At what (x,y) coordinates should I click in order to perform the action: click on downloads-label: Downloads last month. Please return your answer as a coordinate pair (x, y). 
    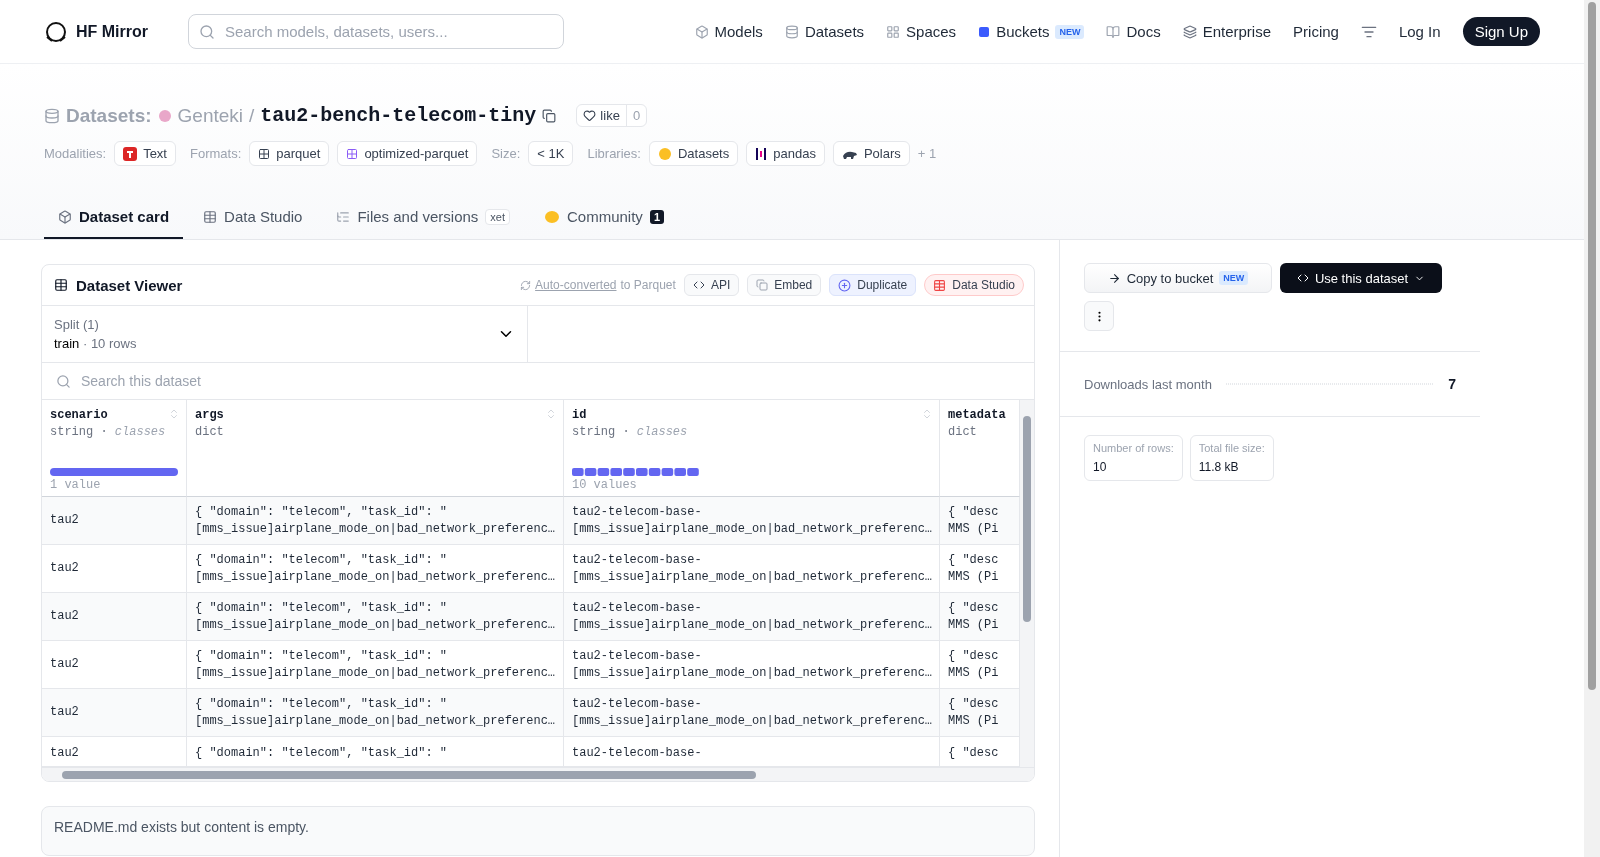
    Looking at the image, I should click on (1148, 384).